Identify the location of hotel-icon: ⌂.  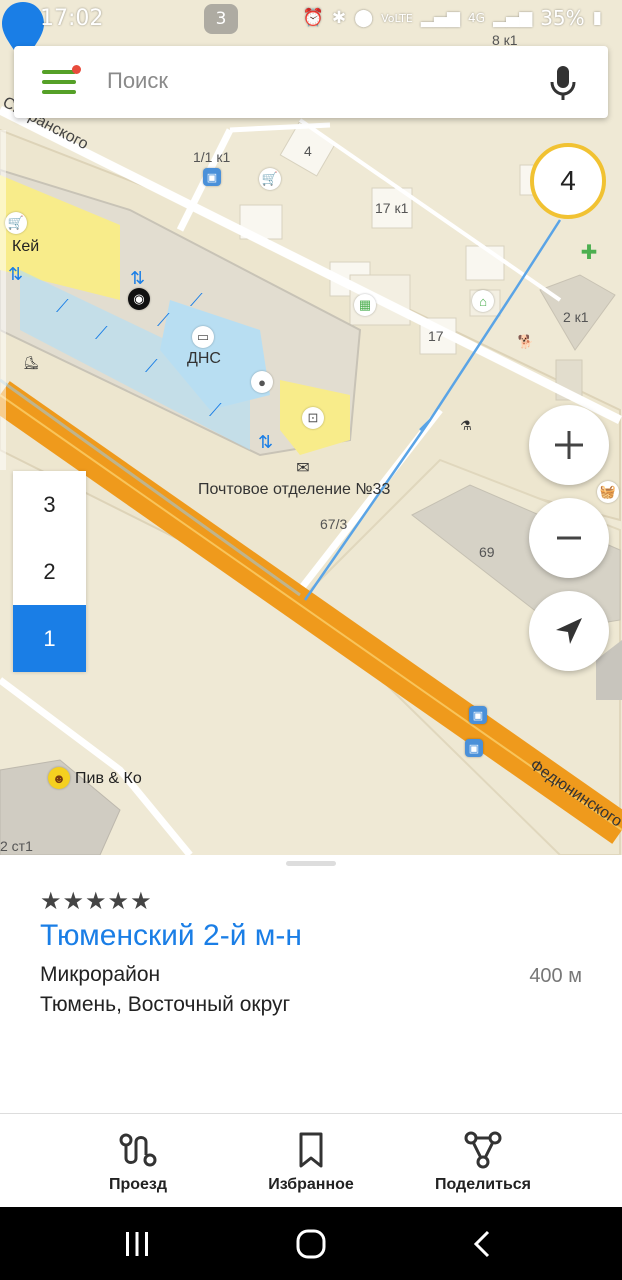
(483, 301).